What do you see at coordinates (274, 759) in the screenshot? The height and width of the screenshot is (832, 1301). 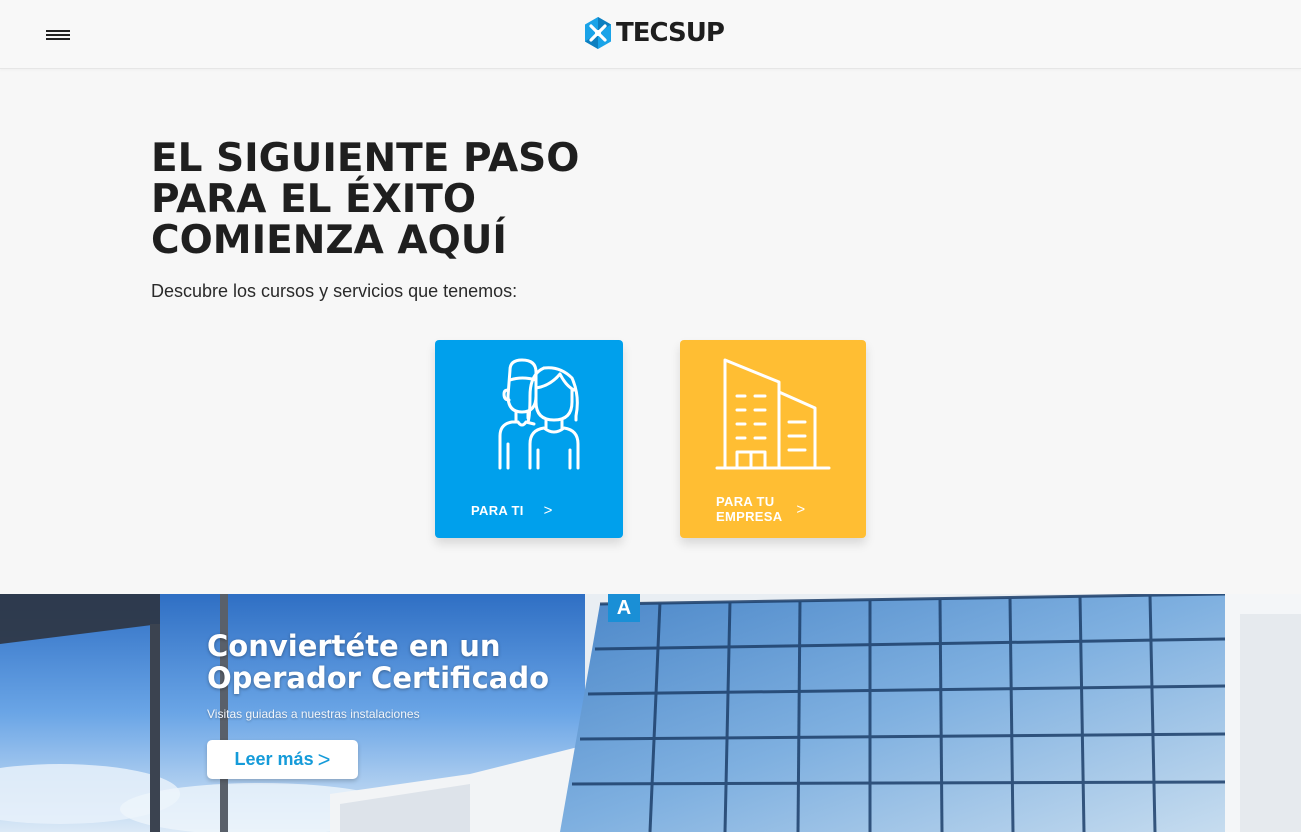 I see `leer-mas-label: Leer más` at bounding box center [274, 759].